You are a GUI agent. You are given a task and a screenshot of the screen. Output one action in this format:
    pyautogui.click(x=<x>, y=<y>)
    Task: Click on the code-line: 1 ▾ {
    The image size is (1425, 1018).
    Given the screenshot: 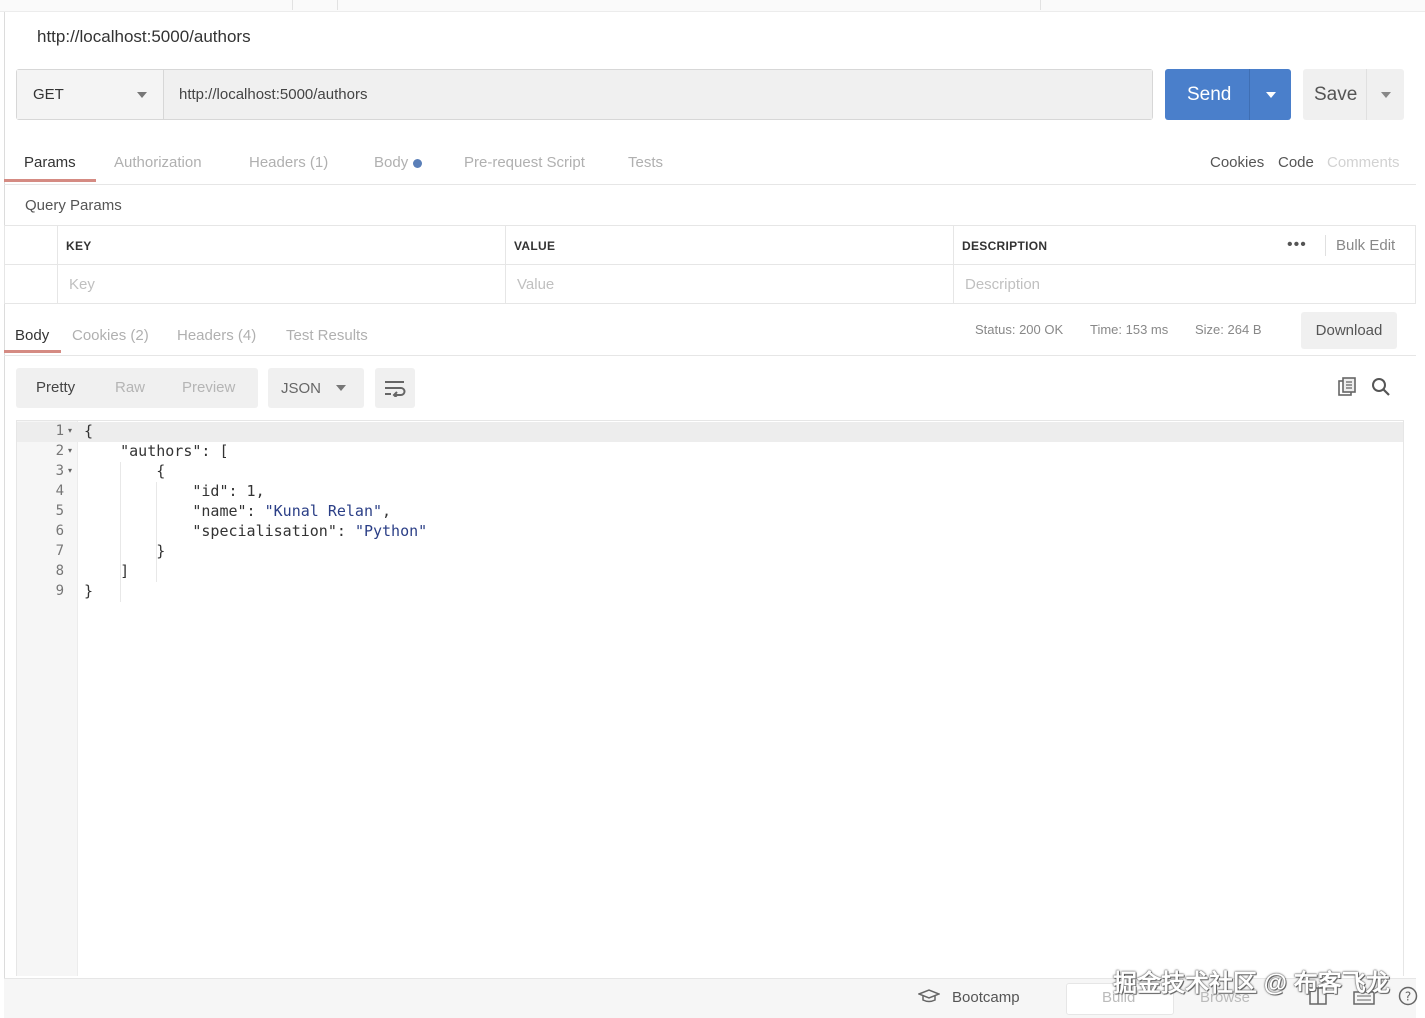 What is the action you would take?
    pyautogui.click(x=710, y=431)
    